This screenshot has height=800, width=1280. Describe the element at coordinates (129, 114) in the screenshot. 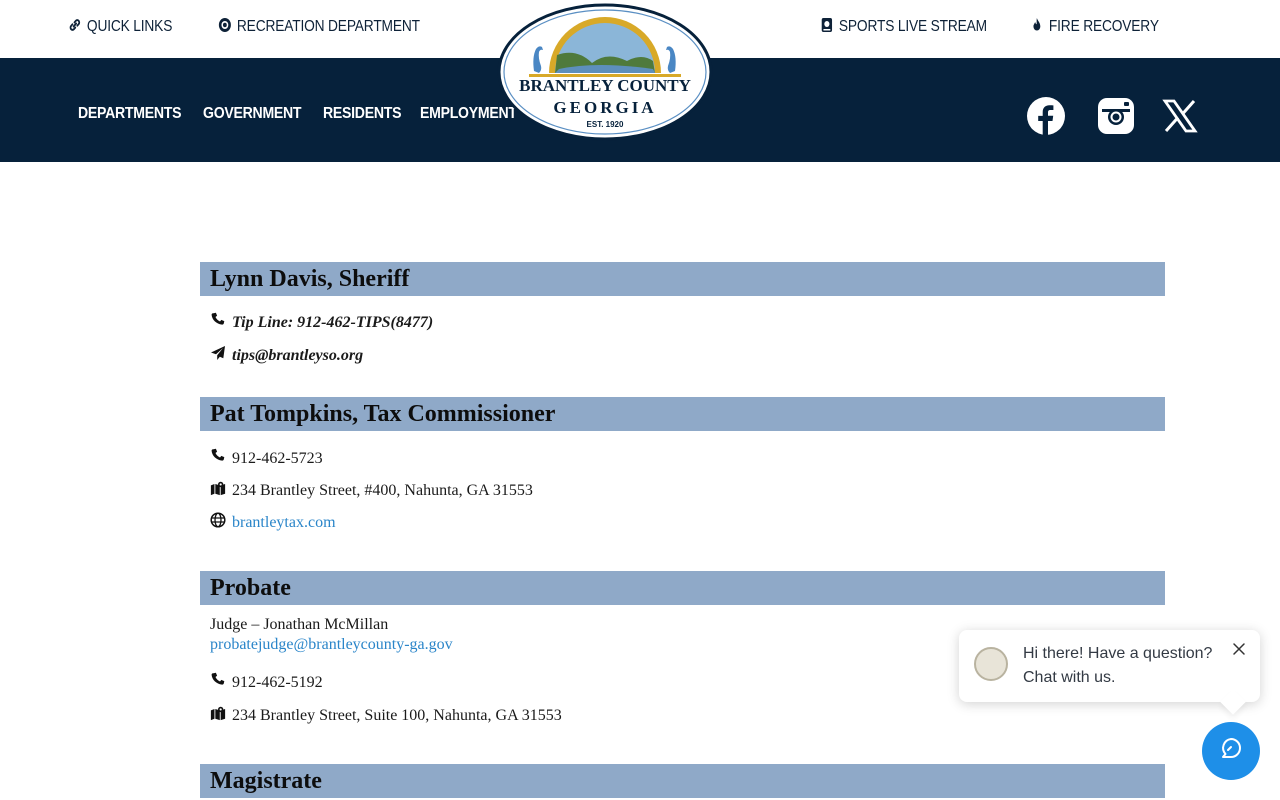

I see `nav-departments: DEPARTMENTS` at that location.